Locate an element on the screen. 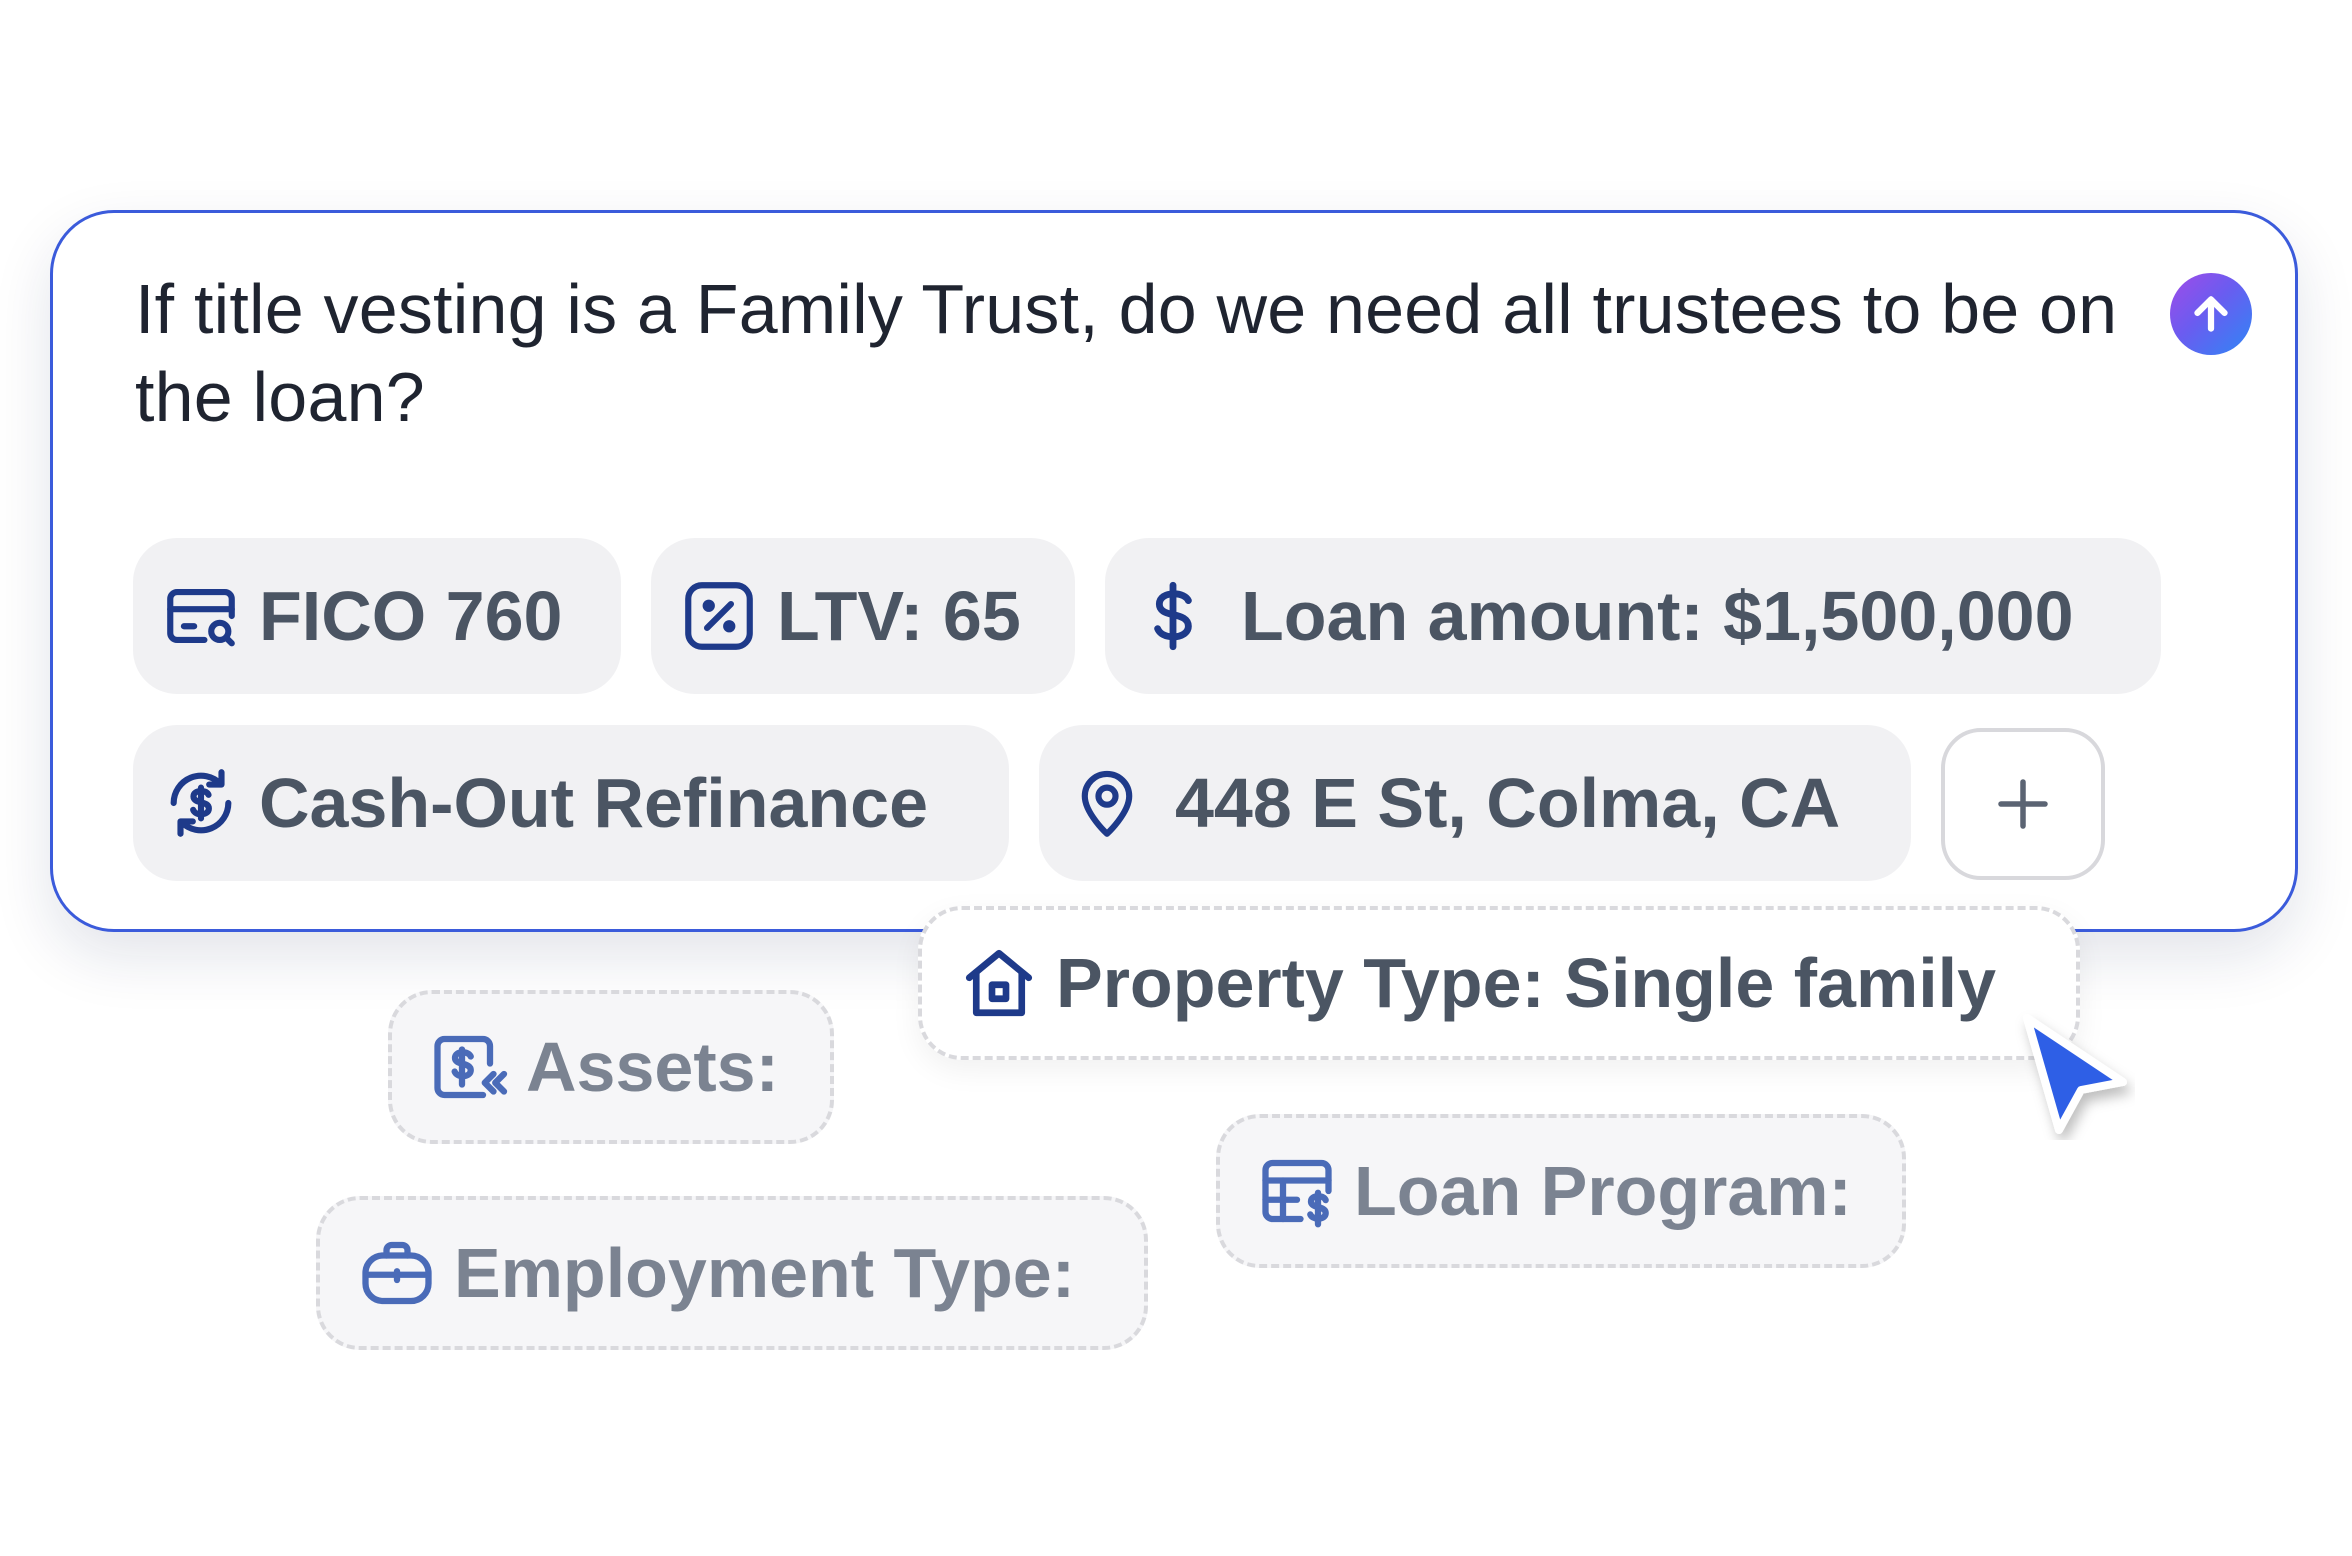 The width and height of the screenshot is (2352, 1556). add-chip-button is located at coordinates (2023, 804).